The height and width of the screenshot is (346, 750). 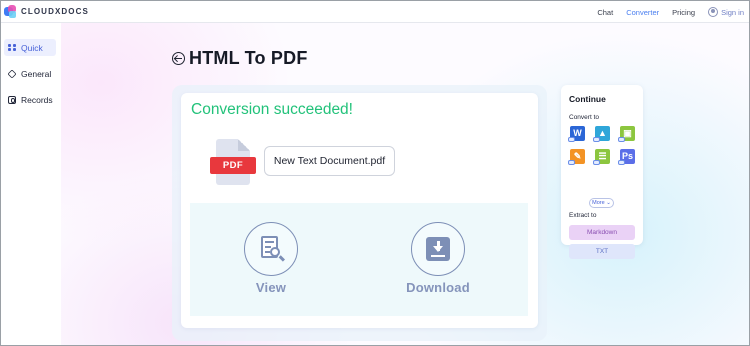 What do you see at coordinates (12, 99) in the screenshot?
I see `records-icon` at bounding box center [12, 99].